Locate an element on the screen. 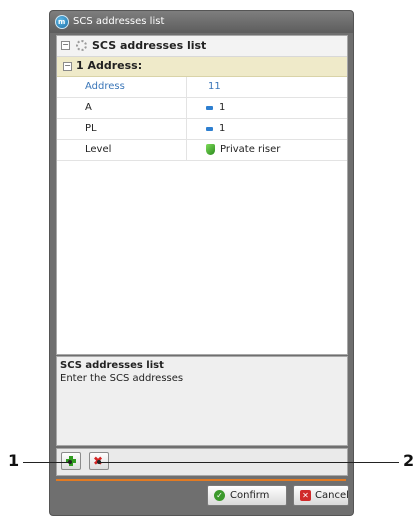 Image resolution: width=417 pixels, height=523 pixels. property-name-cell: Address is located at coordinates (122, 87).